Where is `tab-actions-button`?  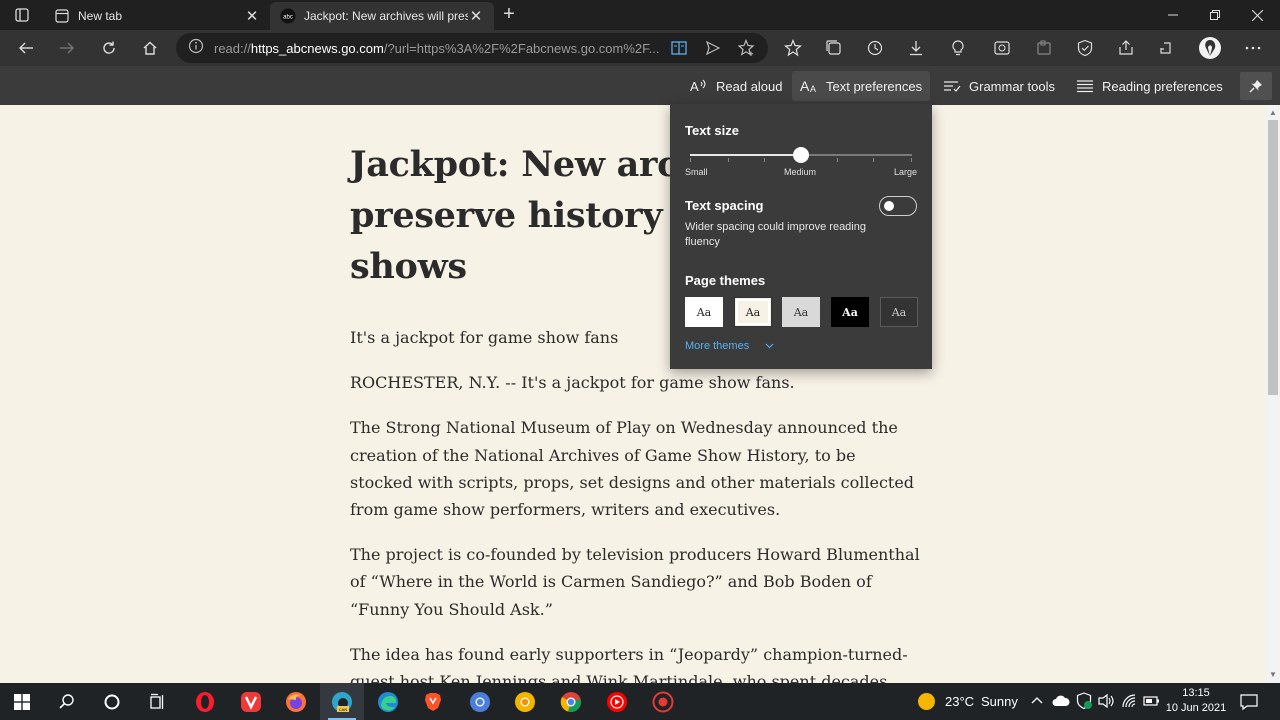
tab-actions-button is located at coordinates (22, 15).